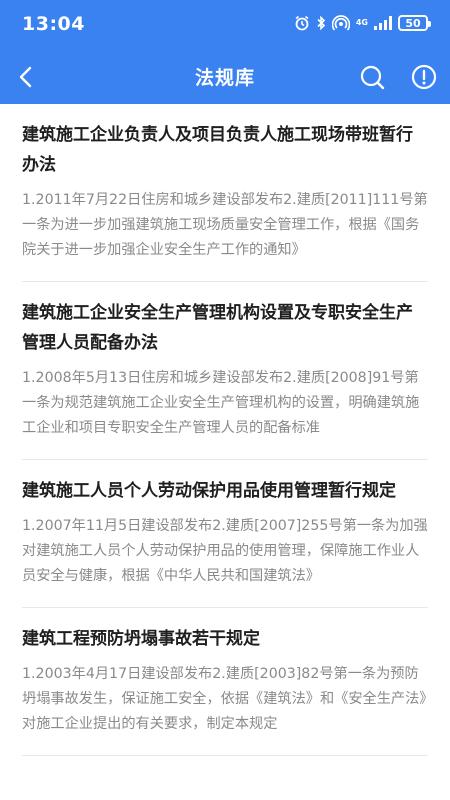 The image size is (450, 800). I want to click on law-title: 建筑施工人员个人劳动保护用品使用管理暂行规定, so click(209, 491).